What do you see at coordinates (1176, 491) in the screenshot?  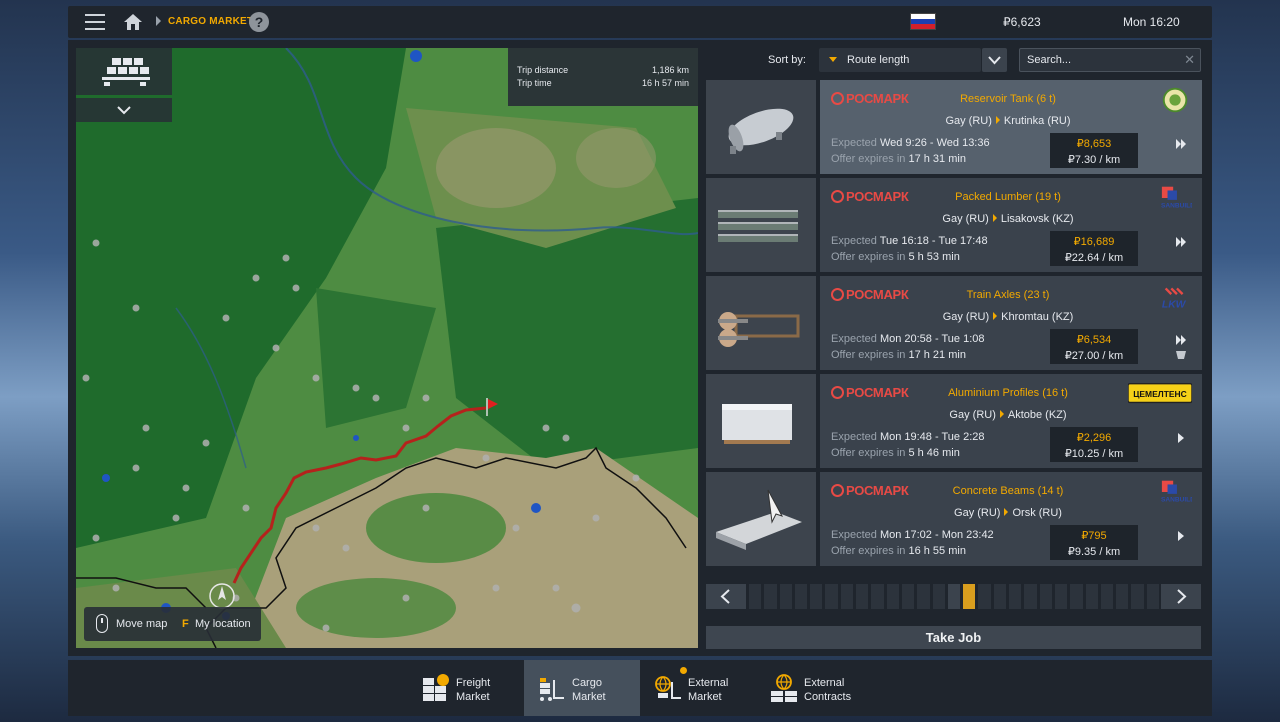 I see `client-logo: SANBUILDERS` at bounding box center [1176, 491].